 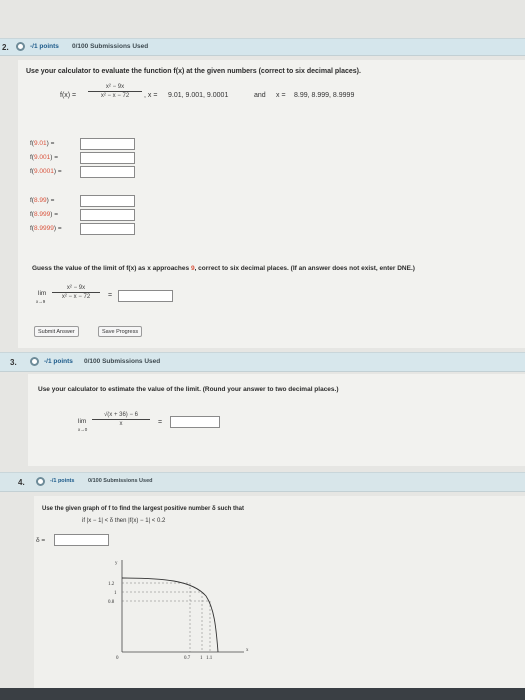 I want to click on q2-function-fraction: x² − 9x x² − x − 72, so click(x=115, y=91).